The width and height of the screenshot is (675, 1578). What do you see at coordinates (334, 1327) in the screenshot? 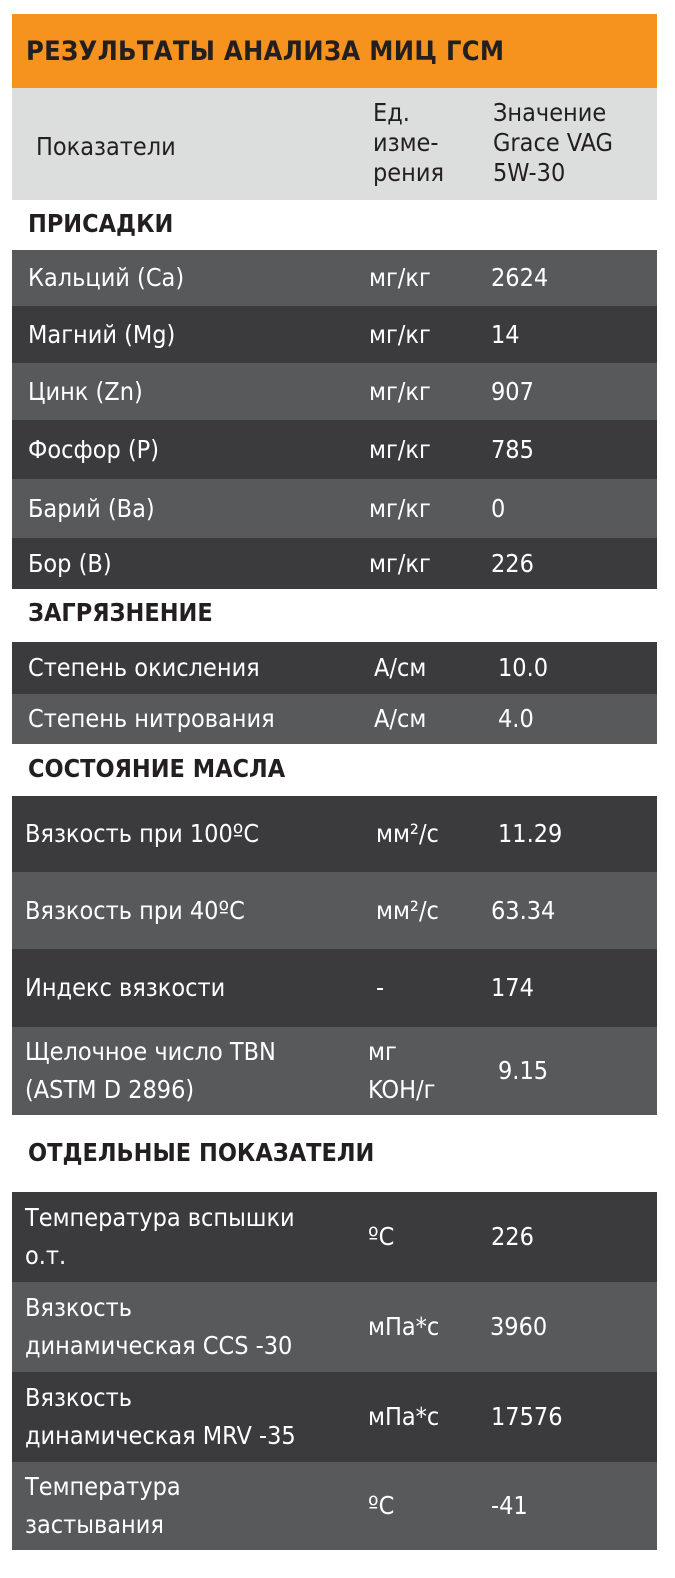
I see `table-row: Вязкость динамическая CCS -30 мПа*с 3960` at bounding box center [334, 1327].